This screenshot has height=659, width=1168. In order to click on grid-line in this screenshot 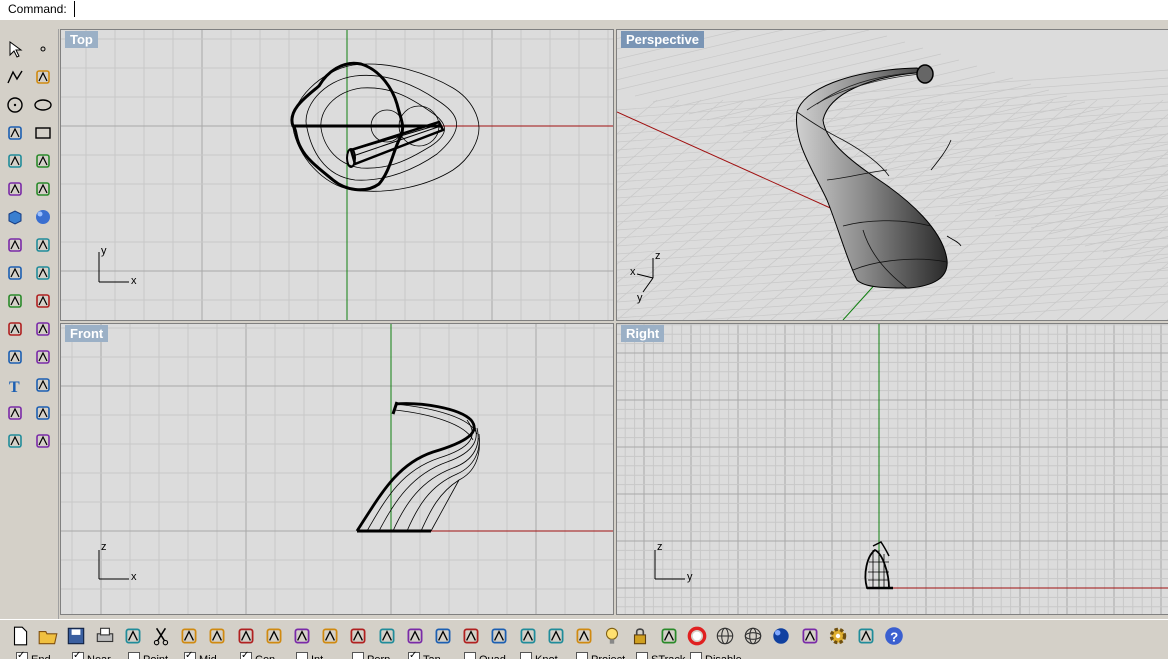, I will do `click(892, 122)`.